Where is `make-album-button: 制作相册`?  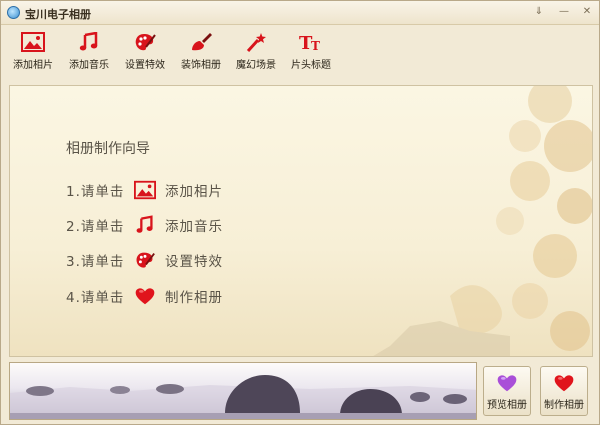
make-album-button: 制作相册 is located at coordinates (564, 391).